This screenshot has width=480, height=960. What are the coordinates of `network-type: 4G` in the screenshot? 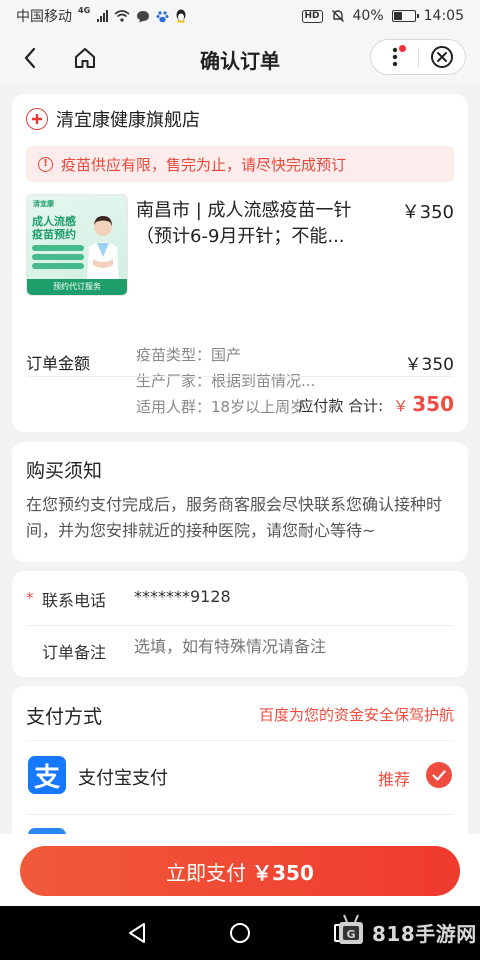 It's located at (84, 10).